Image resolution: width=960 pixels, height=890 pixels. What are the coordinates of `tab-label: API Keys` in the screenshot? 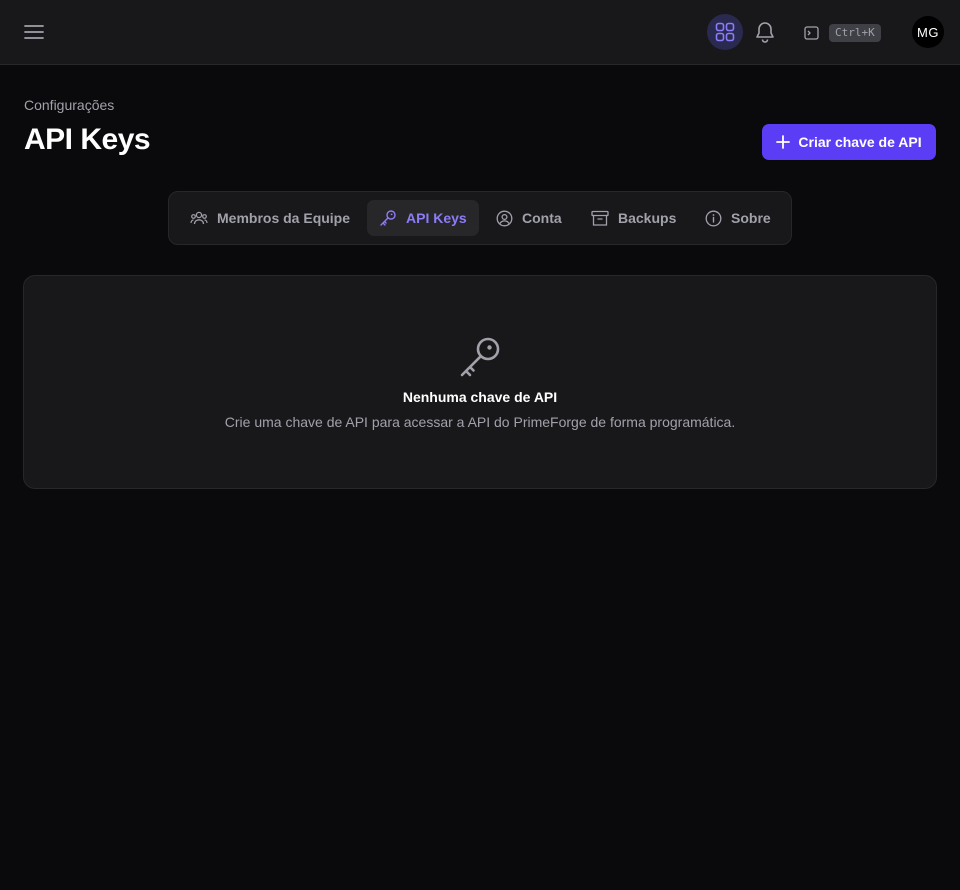 It's located at (436, 218).